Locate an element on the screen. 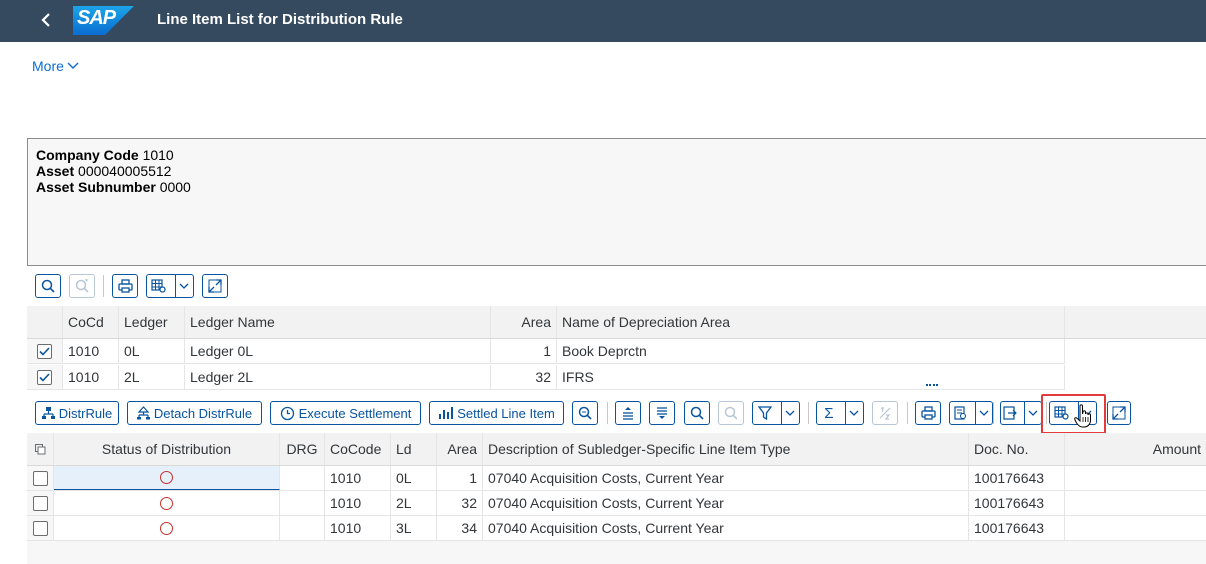 The height and width of the screenshot is (564, 1206). print-preview-button is located at coordinates (971, 413).